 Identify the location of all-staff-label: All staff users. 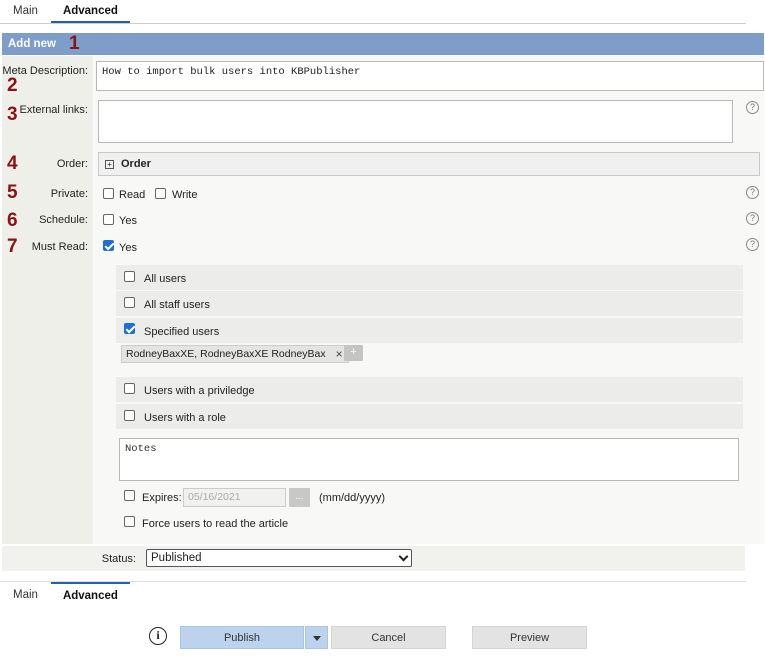
(177, 305).